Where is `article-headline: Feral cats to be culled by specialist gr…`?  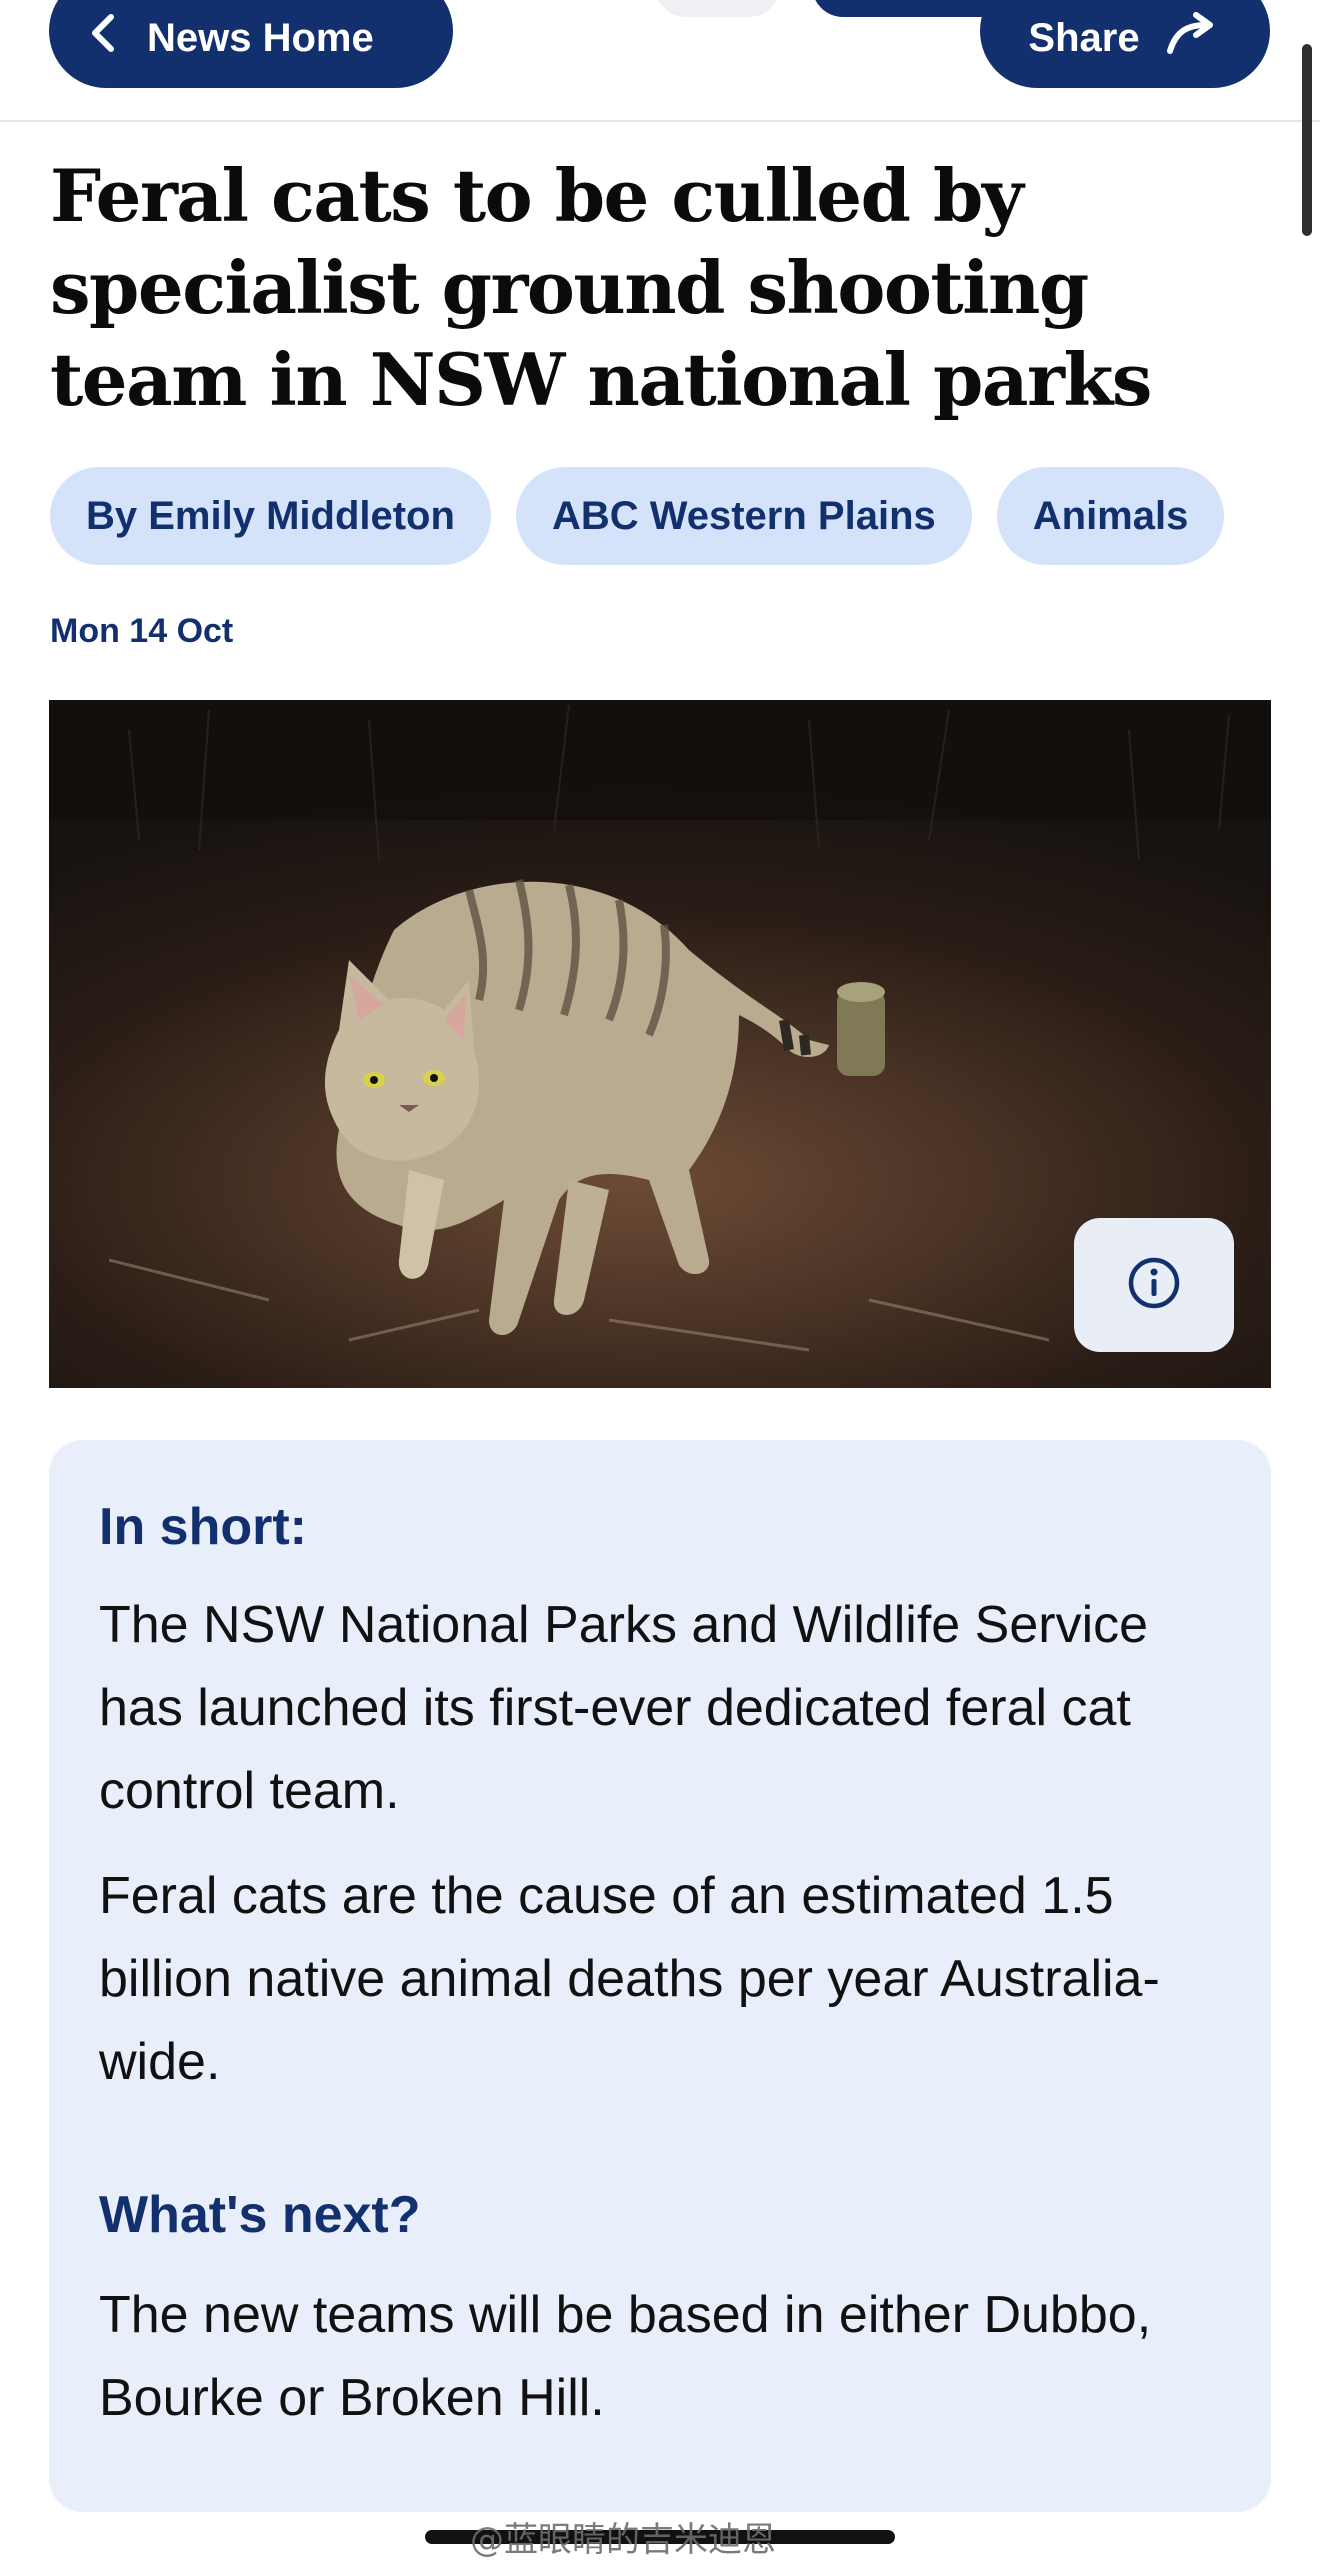
article-headline: Feral cats to be culled by specialist gr… is located at coordinates (601, 287).